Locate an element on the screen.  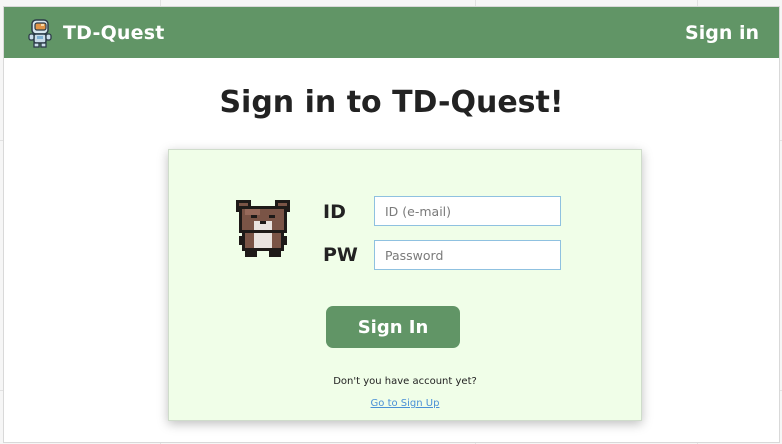
no-account-text: Don't you have account yet? is located at coordinates (405, 381).